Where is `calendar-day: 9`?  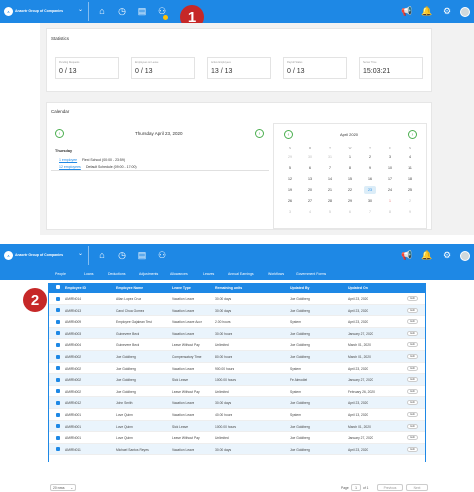
calendar-day: 9 is located at coordinates (410, 212).